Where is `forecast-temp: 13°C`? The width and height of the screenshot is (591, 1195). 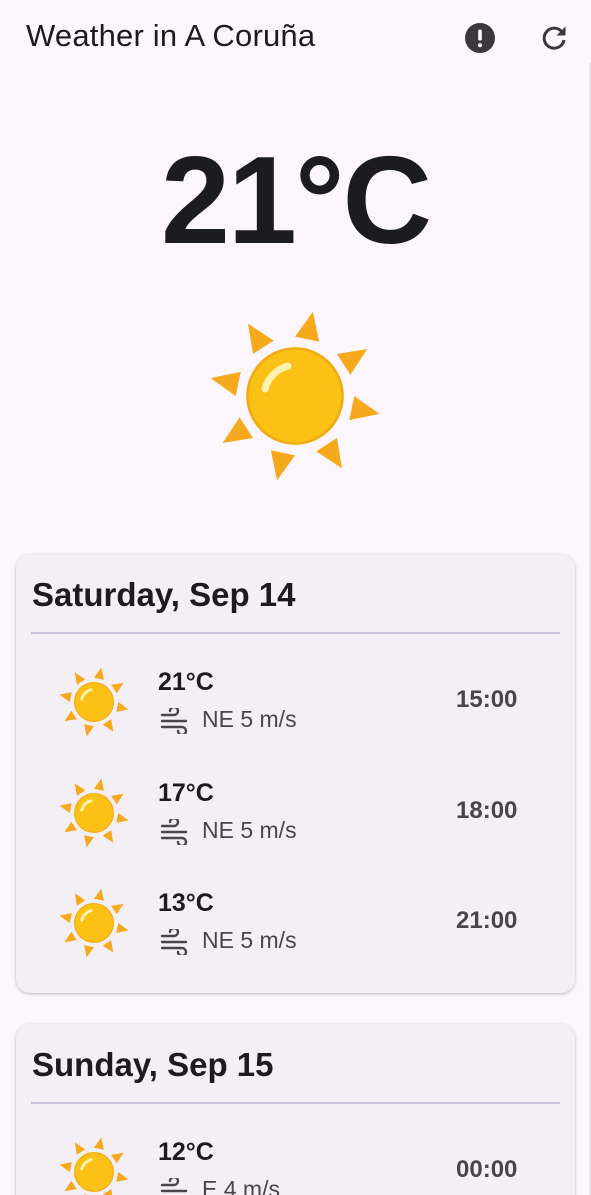
forecast-temp: 13°C is located at coordinates (186, 903).